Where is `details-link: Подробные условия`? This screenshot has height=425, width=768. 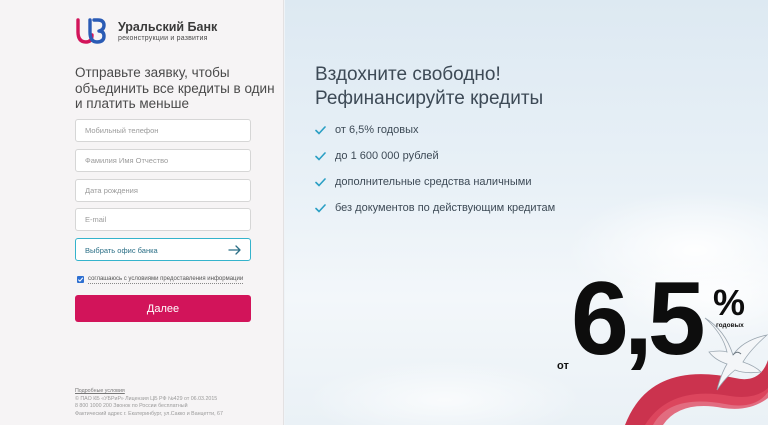
details-link: Подробные условия is located at coordinates (175, 392).